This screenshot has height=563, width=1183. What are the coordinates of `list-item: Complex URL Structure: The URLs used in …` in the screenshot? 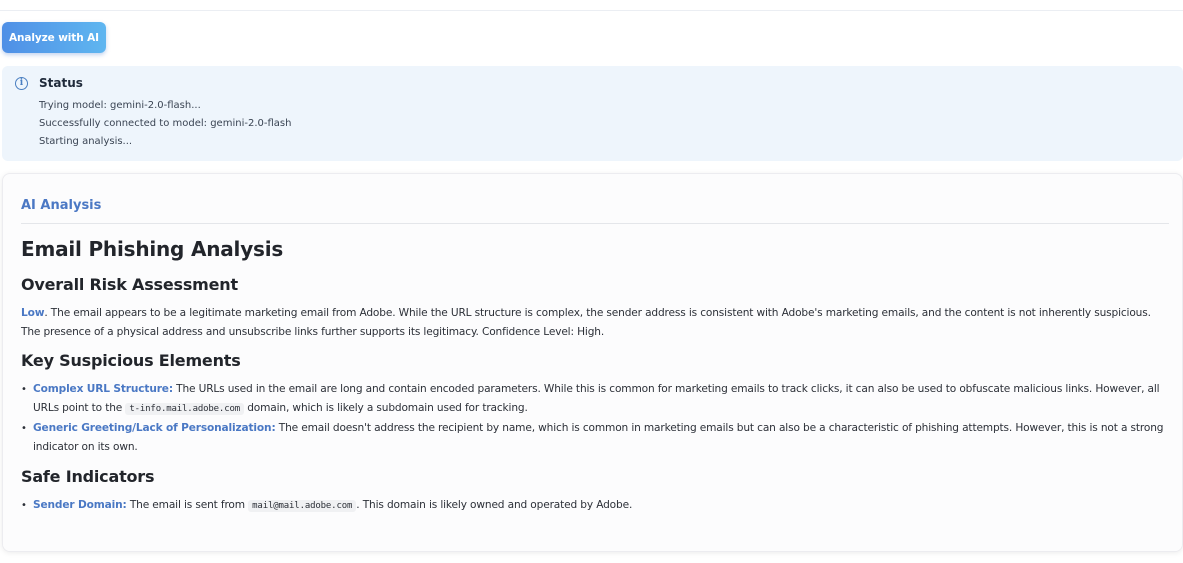 It's located at (597, 399).